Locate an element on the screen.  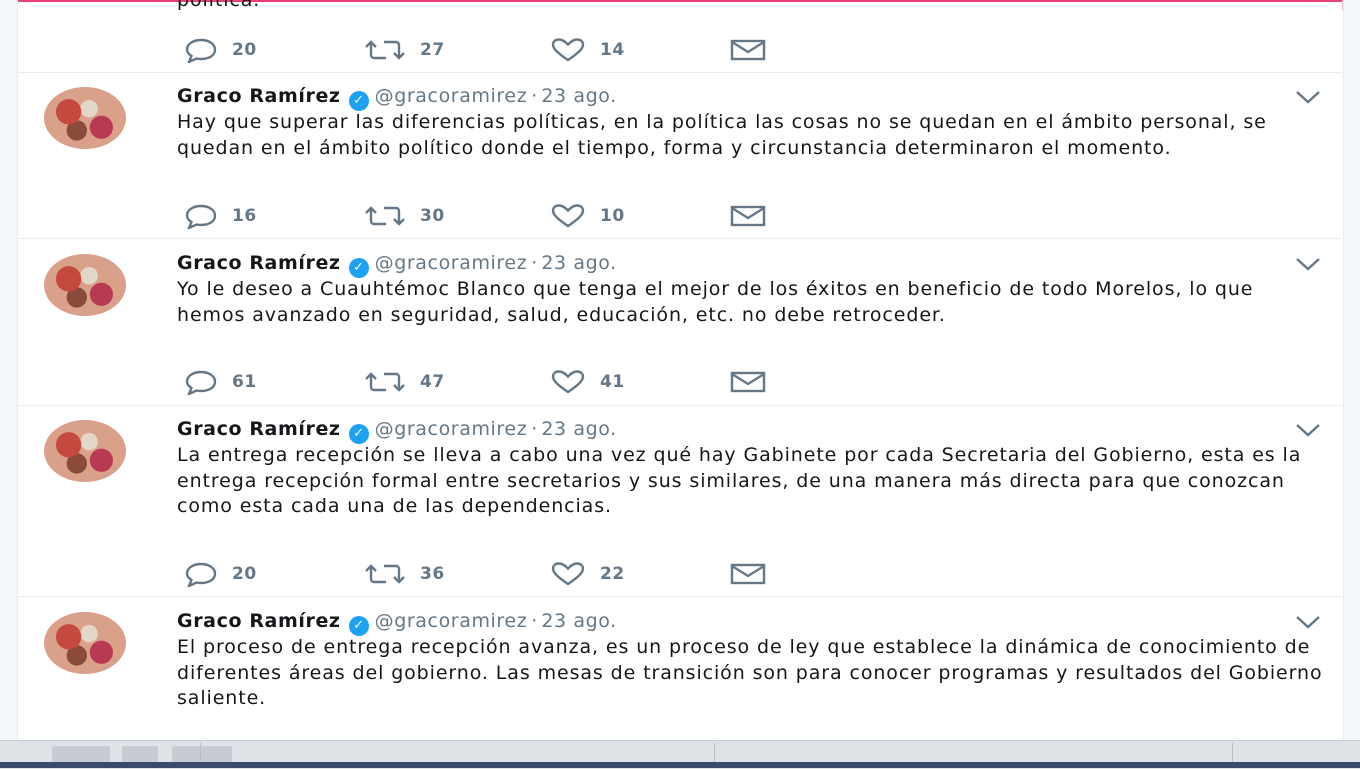
retweet-count: 36 is located at coordinates (432, 574).